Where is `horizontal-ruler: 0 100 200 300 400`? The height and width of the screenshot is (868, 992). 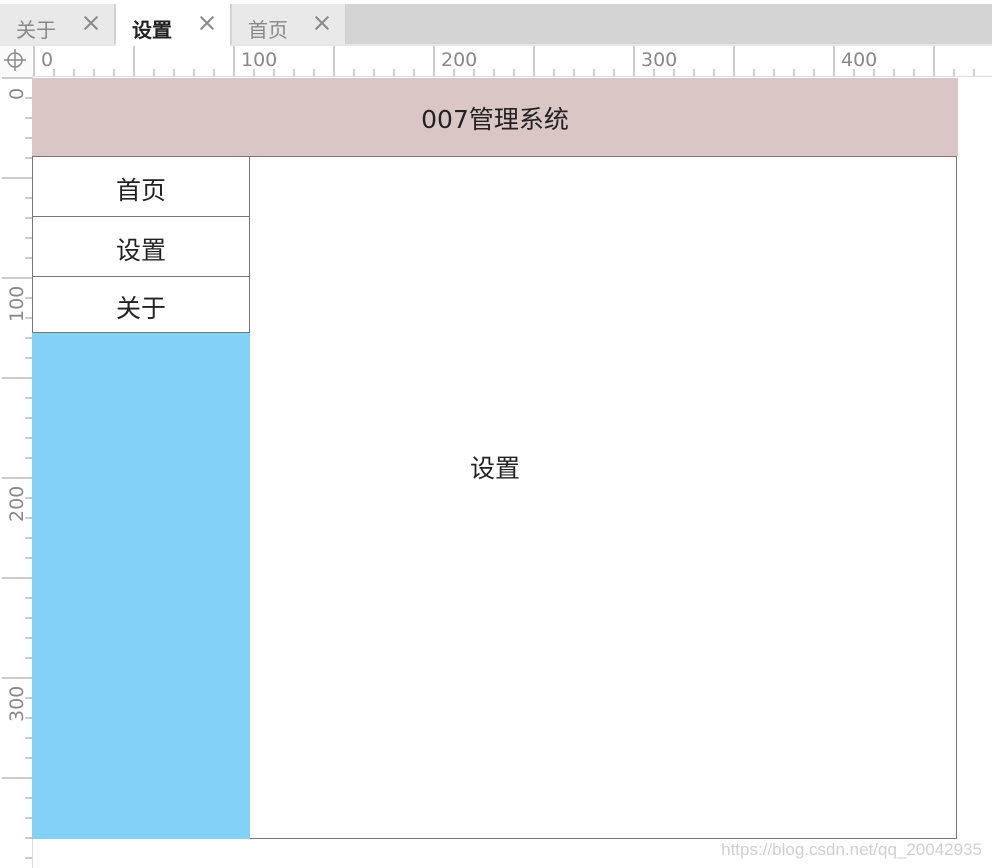 horizontal-ruler: 0 100 200 300 400 is located at coordinates (512, 61).